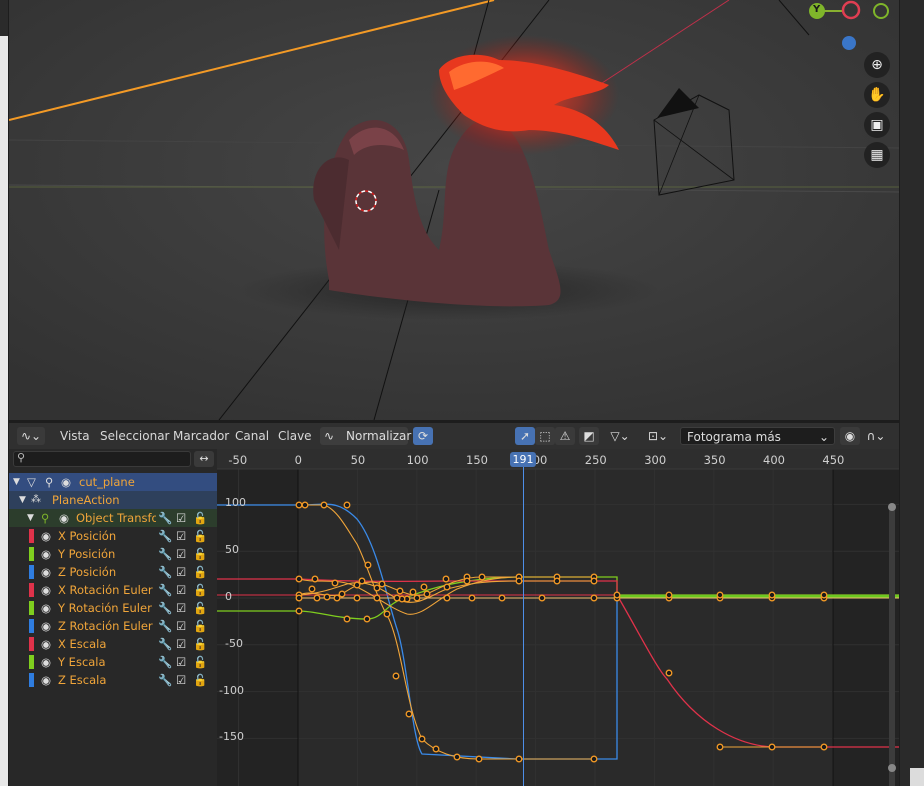  What do you see at coordinates (113, 536) in the screenshot?
I see `fcurve-channel-row: ◉ X Posición 🔧 ☑ 🔓` at bounding box center [113, 536].